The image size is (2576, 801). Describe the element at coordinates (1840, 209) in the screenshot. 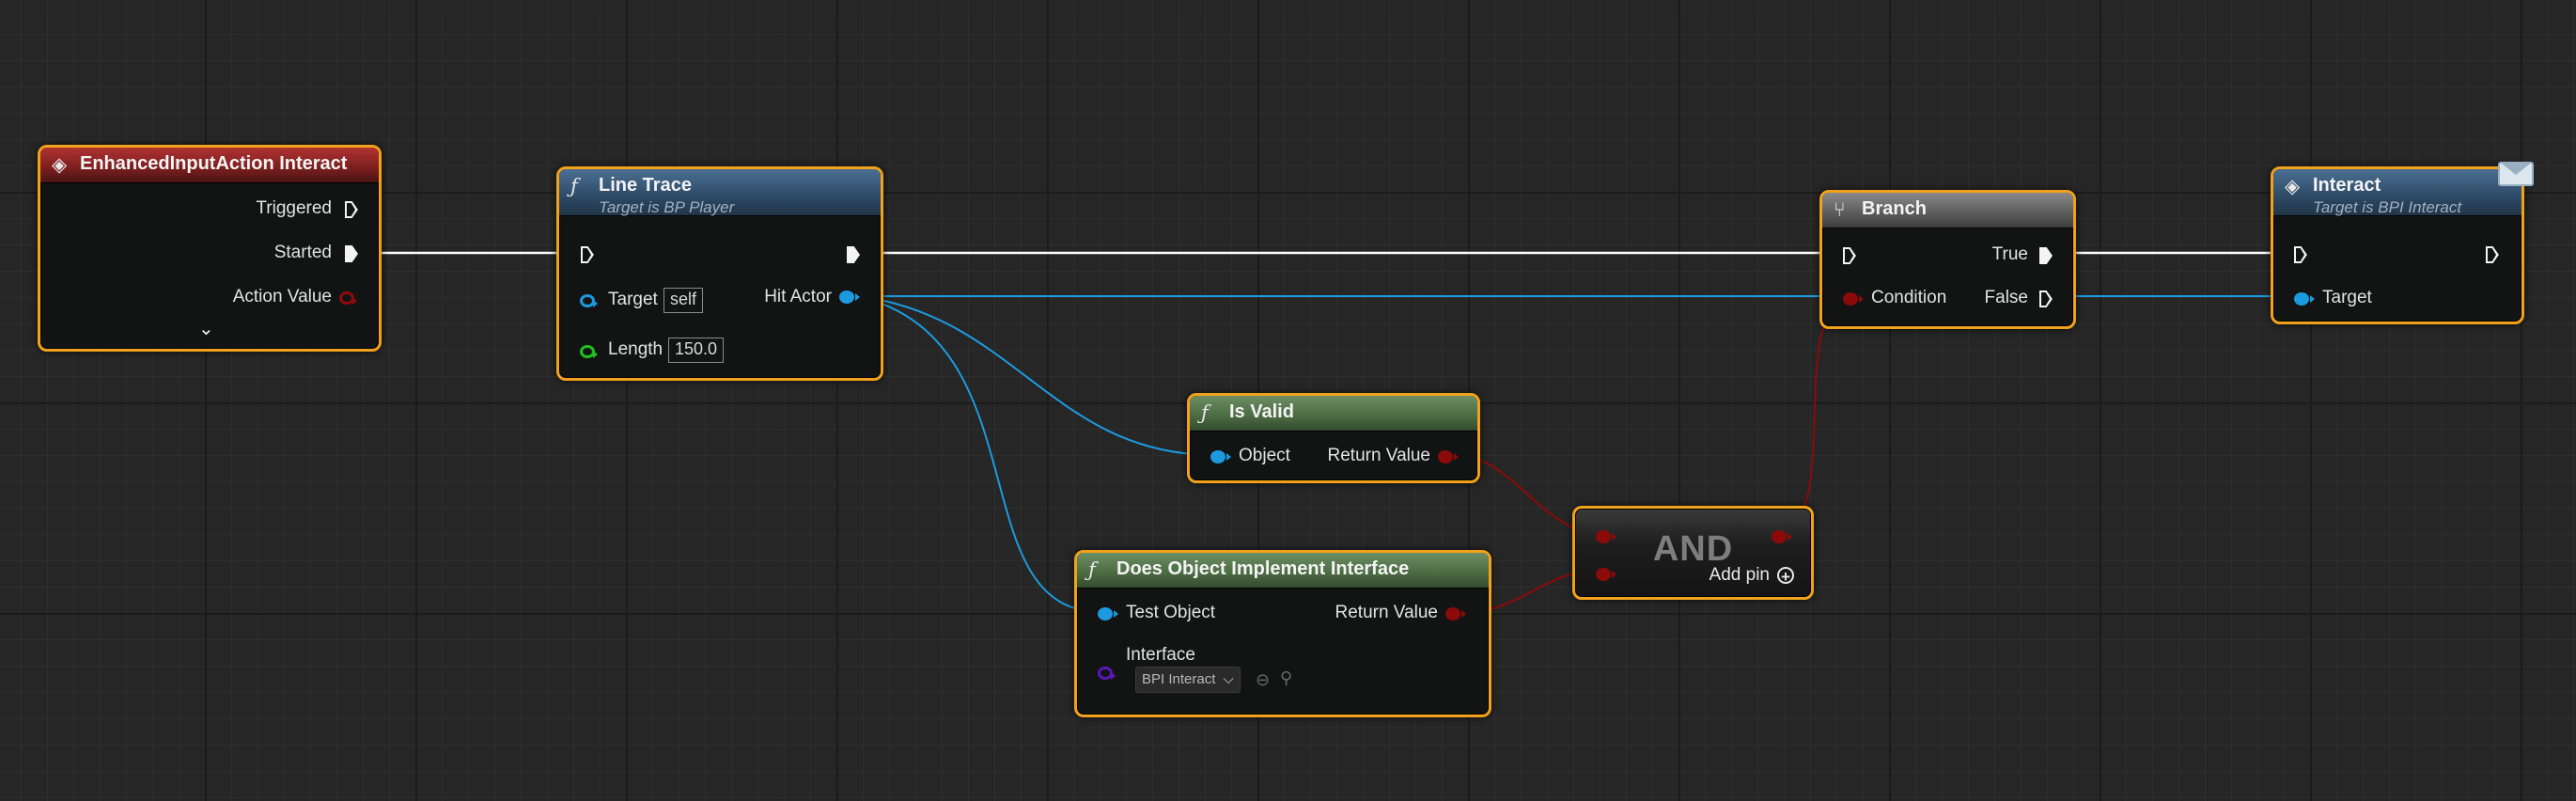

I see `branch-icon: ⑂` at that location.